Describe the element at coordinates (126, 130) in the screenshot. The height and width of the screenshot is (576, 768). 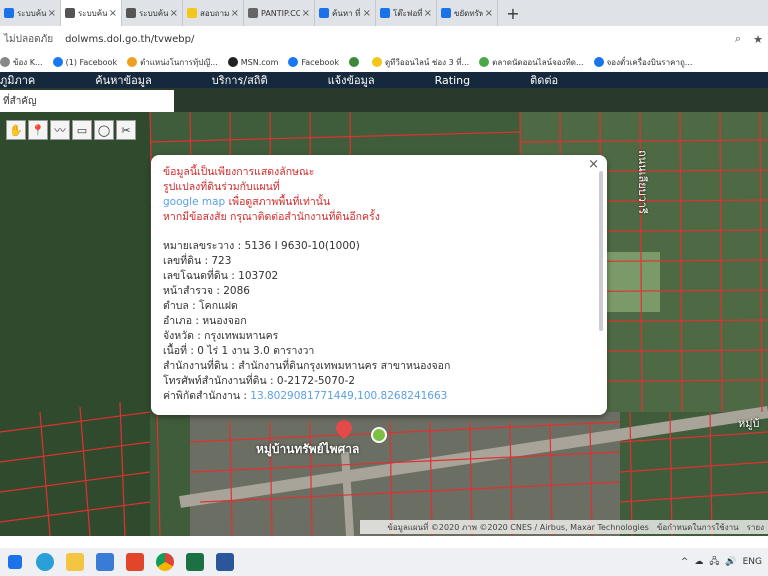
I see `clear-icon: ✂` at that location.